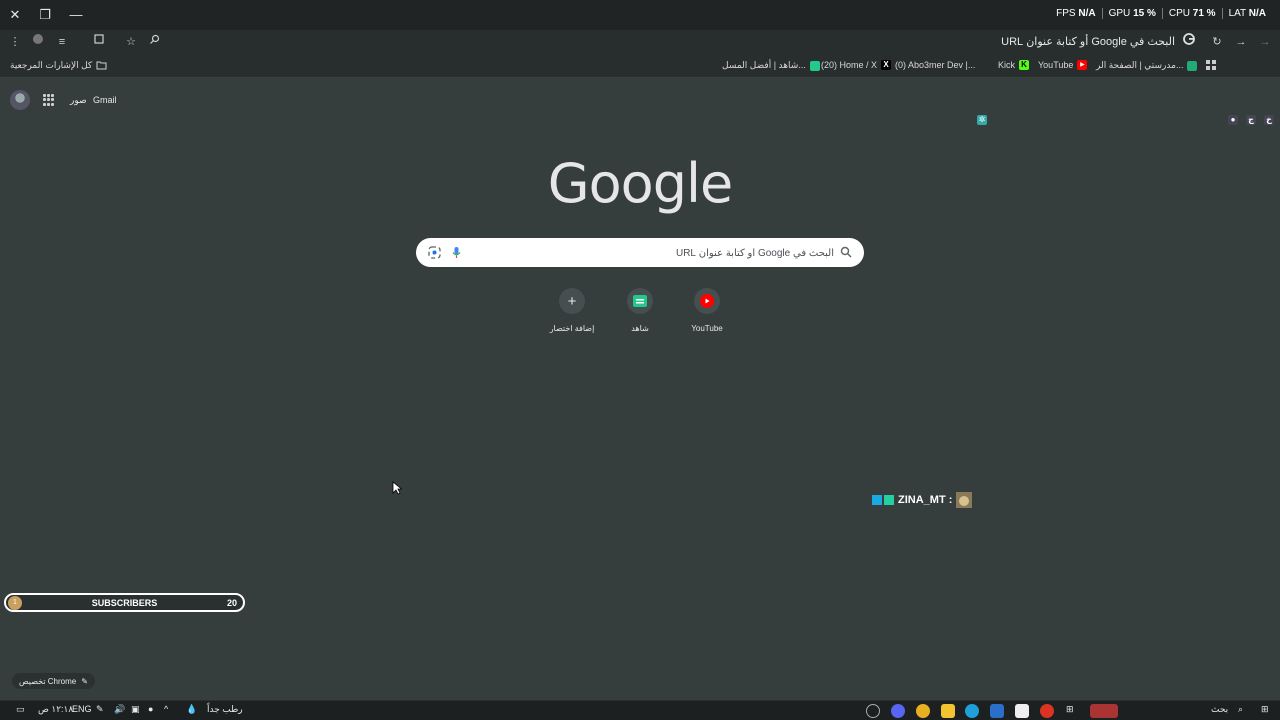  What do you see at coordinates (166, 709) in the screenshot?
I see `show-hidden-icons-chevron-icon: ^` at bounding box center [166, 709].